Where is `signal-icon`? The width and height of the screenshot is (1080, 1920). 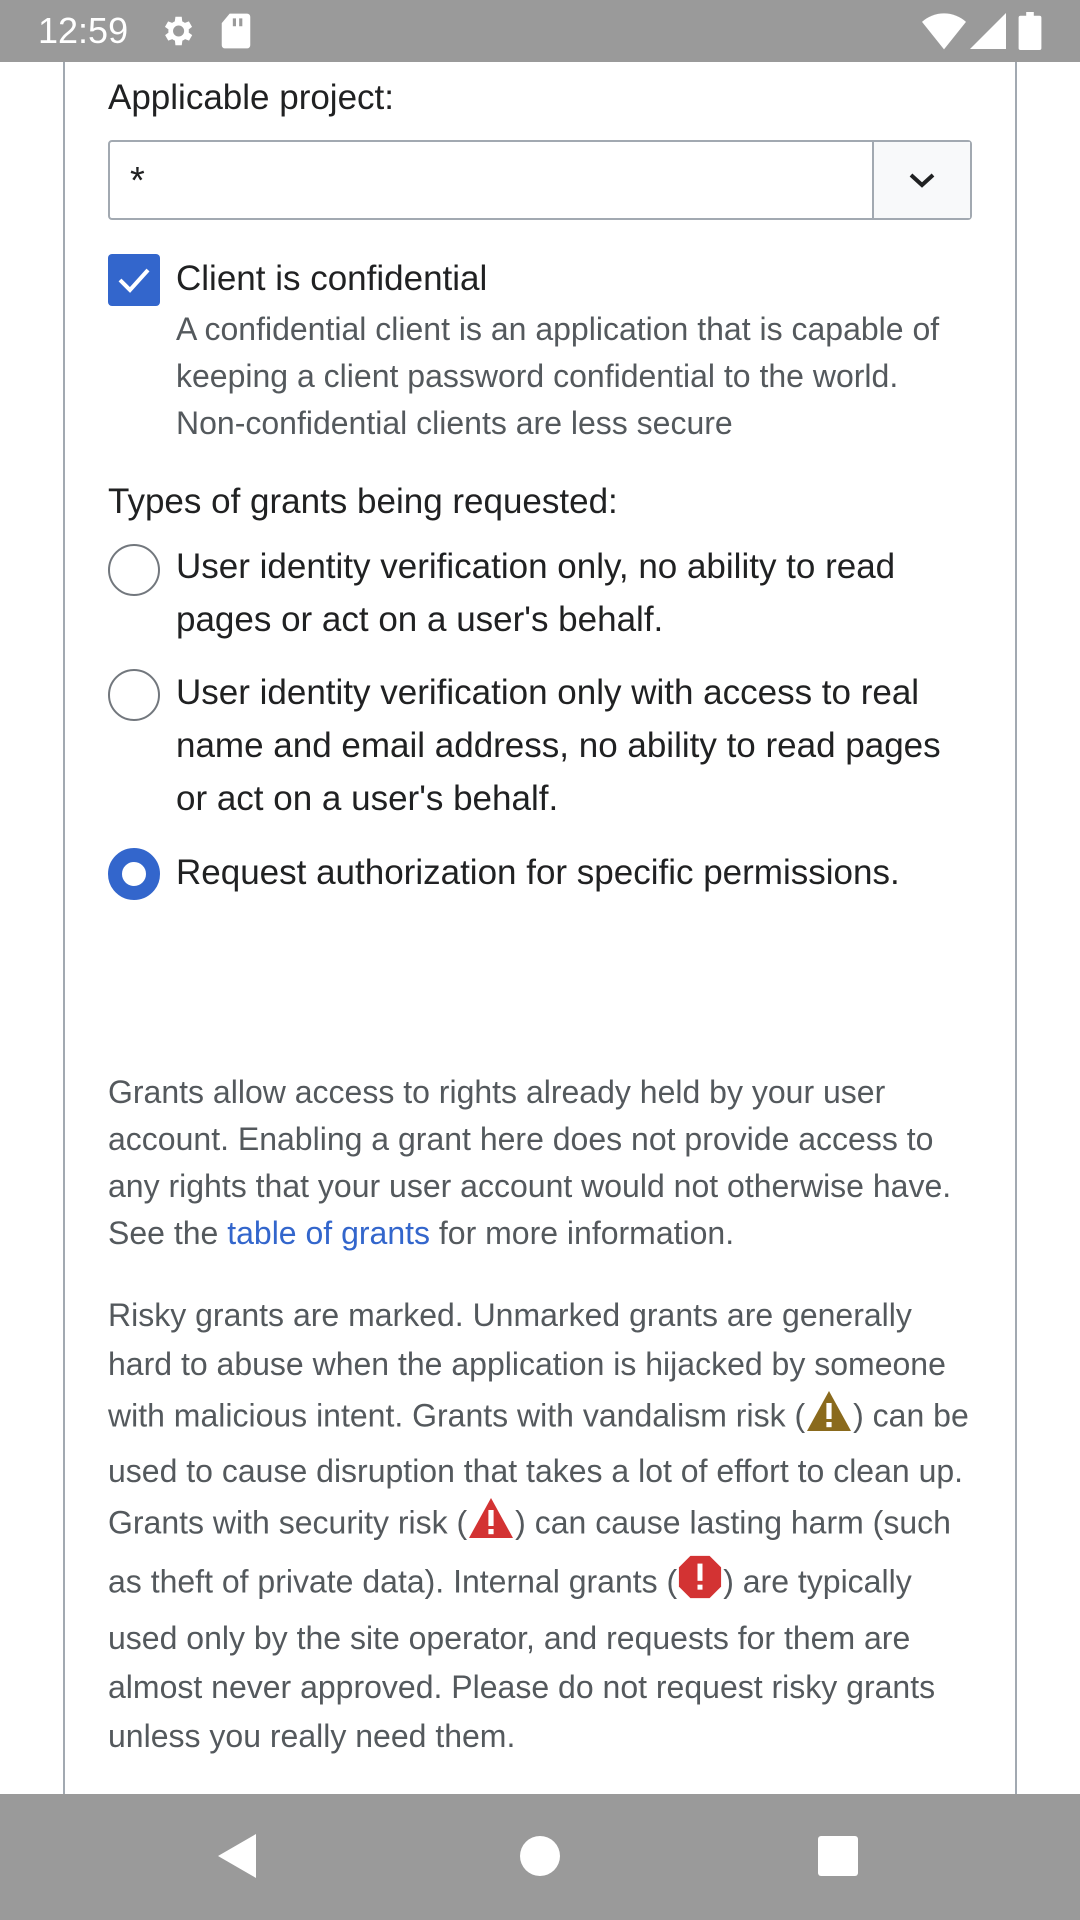
signal-icon is located at coordinates (988, 33).